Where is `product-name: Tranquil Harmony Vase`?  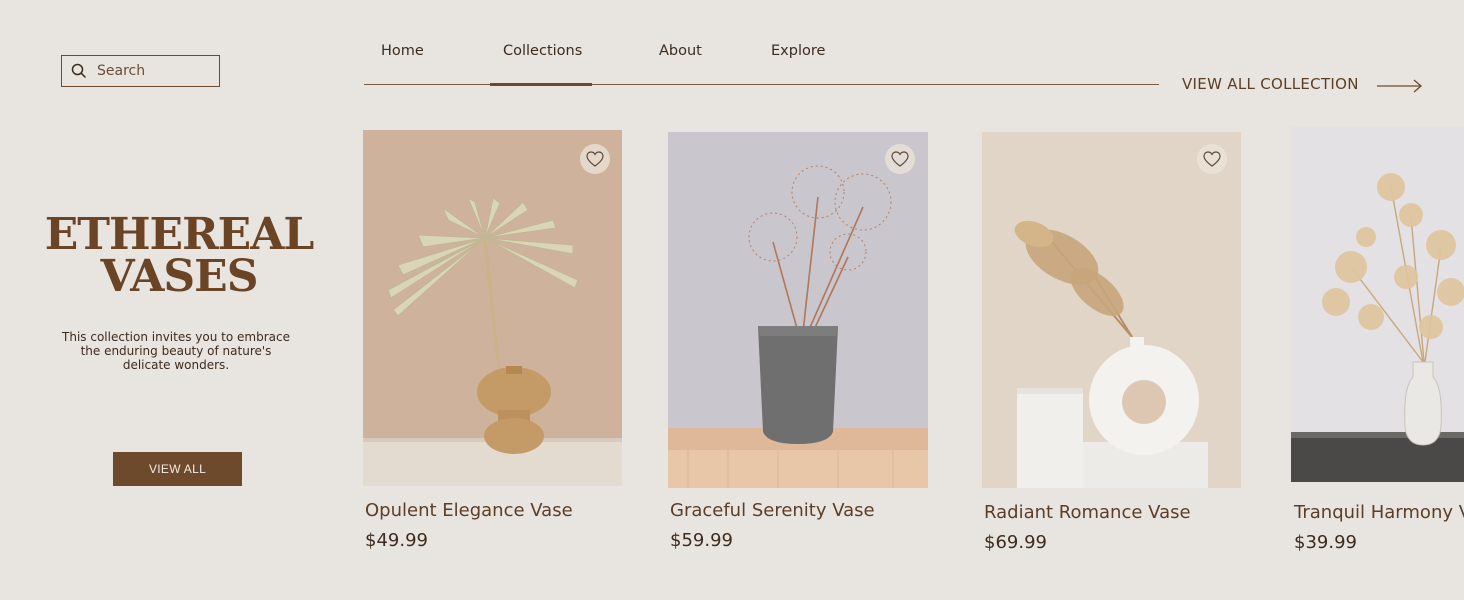 product-name: Tranquil Harmony Vase is located at coordinates (1379, 512).